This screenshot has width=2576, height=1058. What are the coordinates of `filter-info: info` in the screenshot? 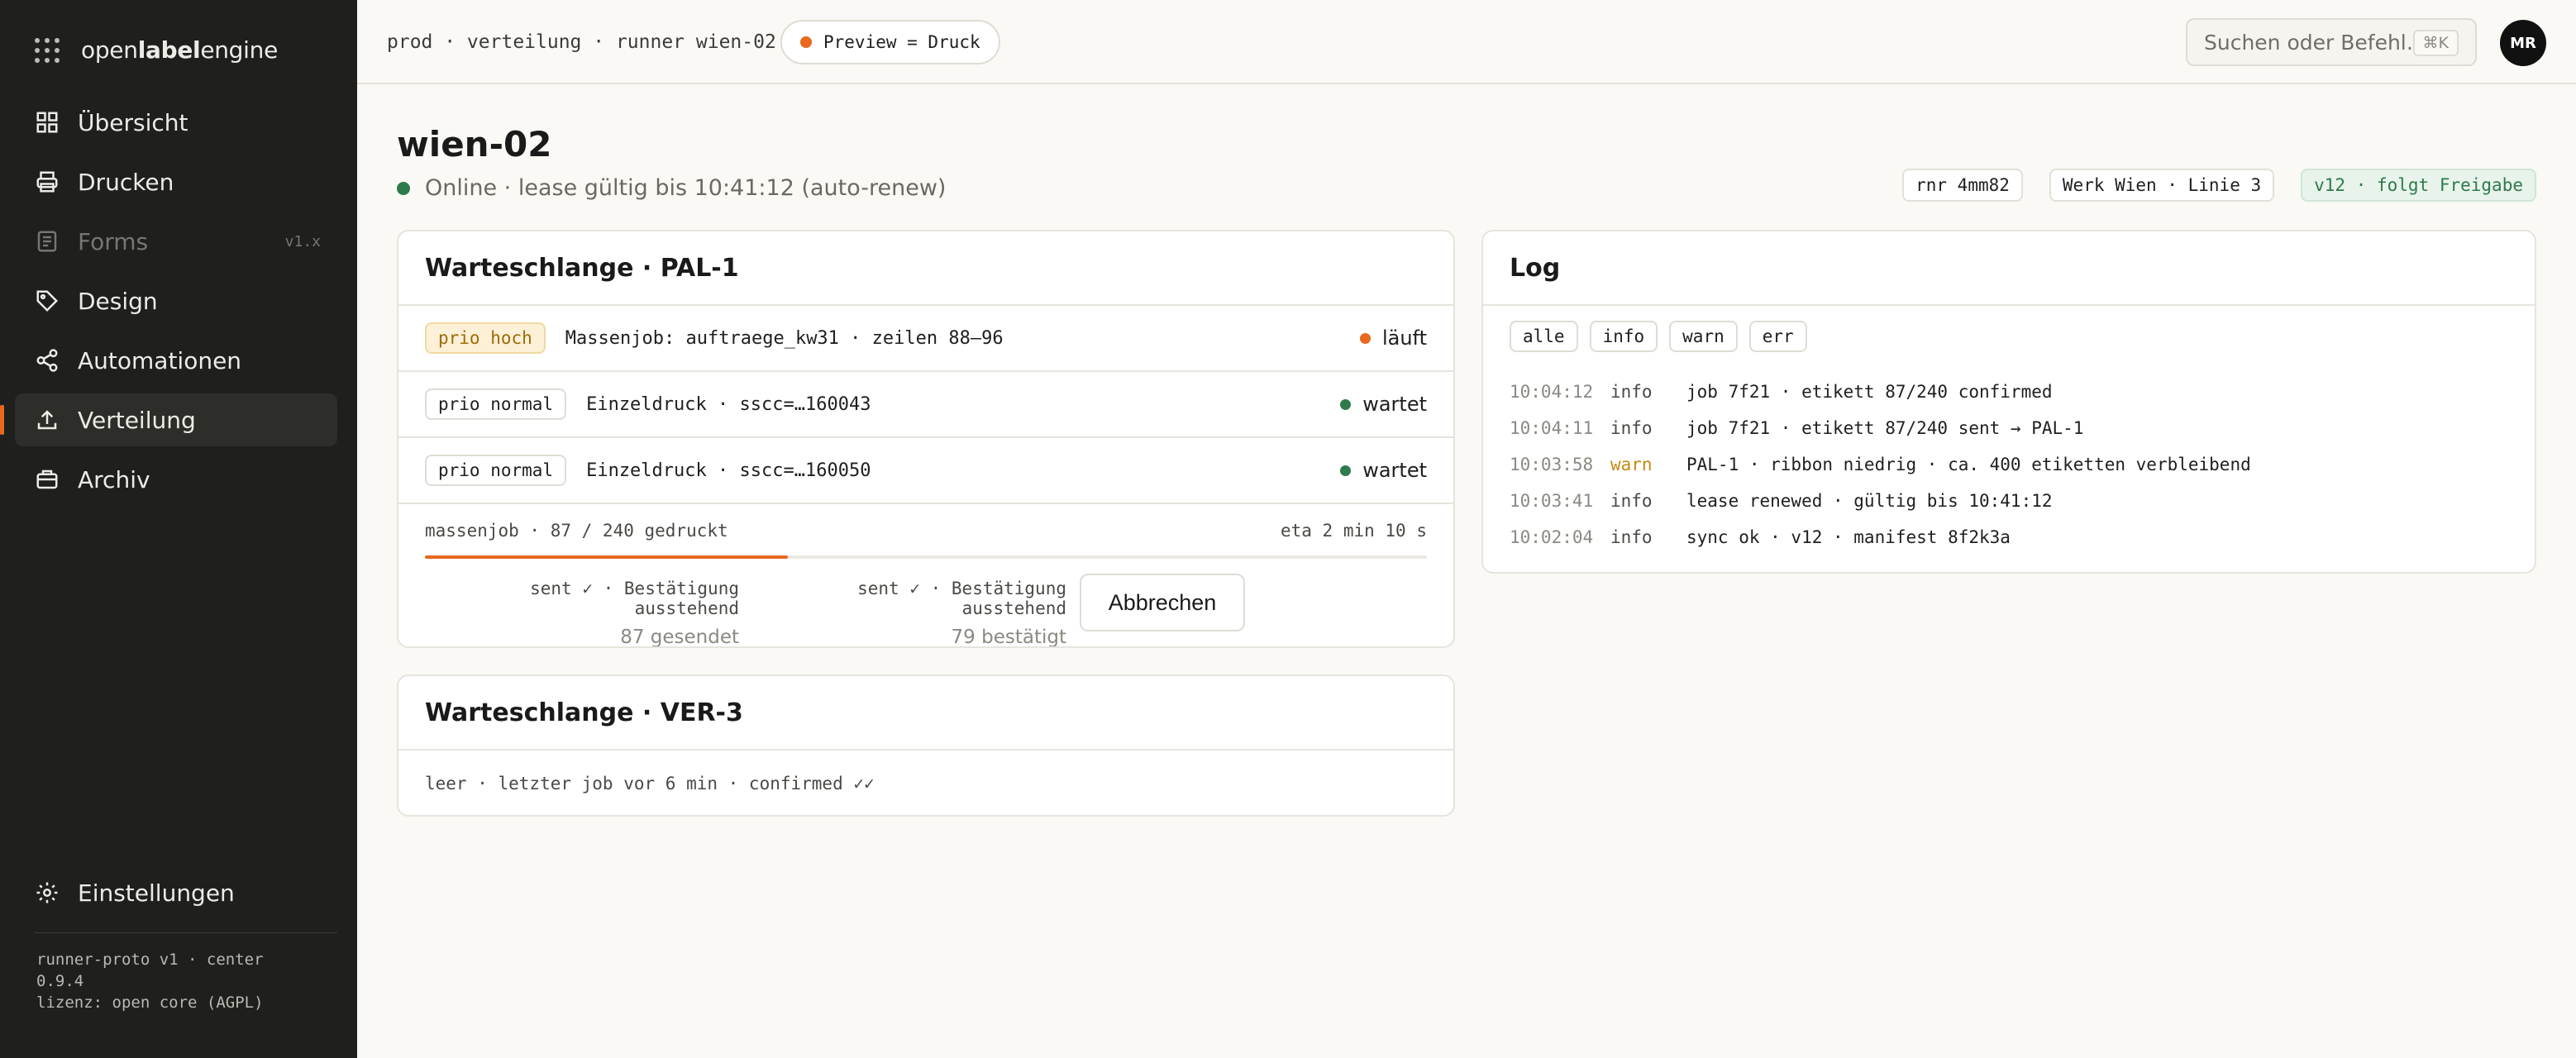 It's located at (1623, 336).